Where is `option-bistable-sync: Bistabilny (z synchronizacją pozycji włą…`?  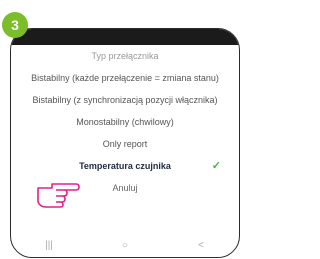
option-bistable-sync: Bistabilny (z synchronizacją pozycji włą… is located at coordinates (125, 100).